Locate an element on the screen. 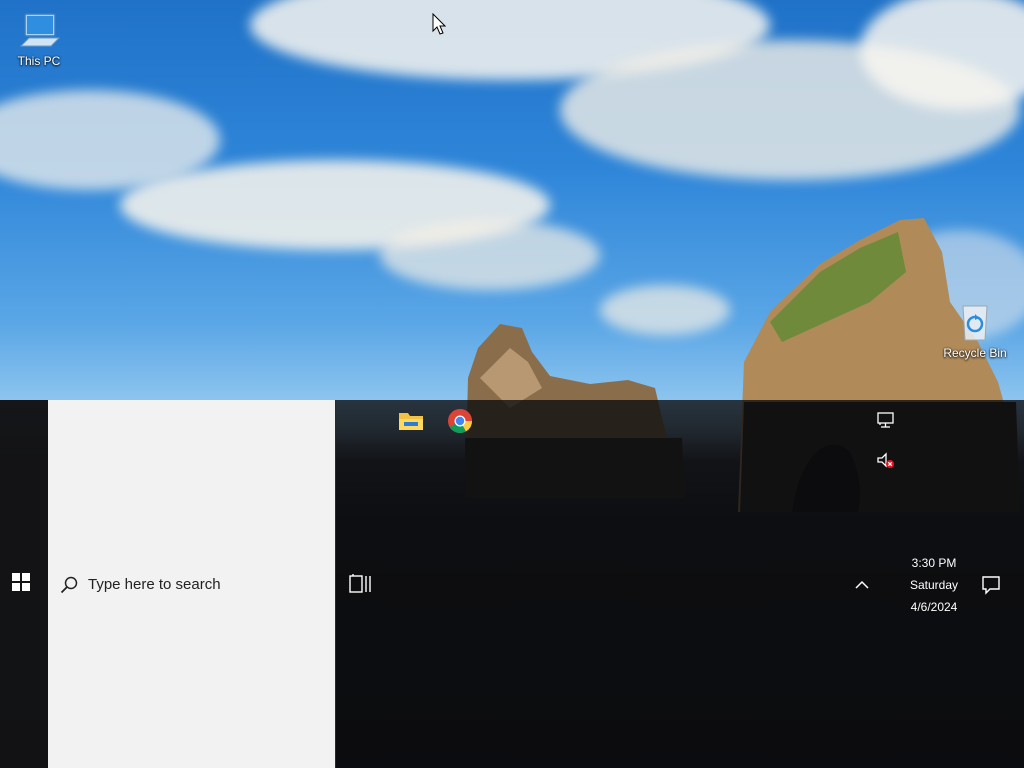 The image size is (1024, 768). desktop-icon-this-pc: This PC is located at coordinates (39, 38).